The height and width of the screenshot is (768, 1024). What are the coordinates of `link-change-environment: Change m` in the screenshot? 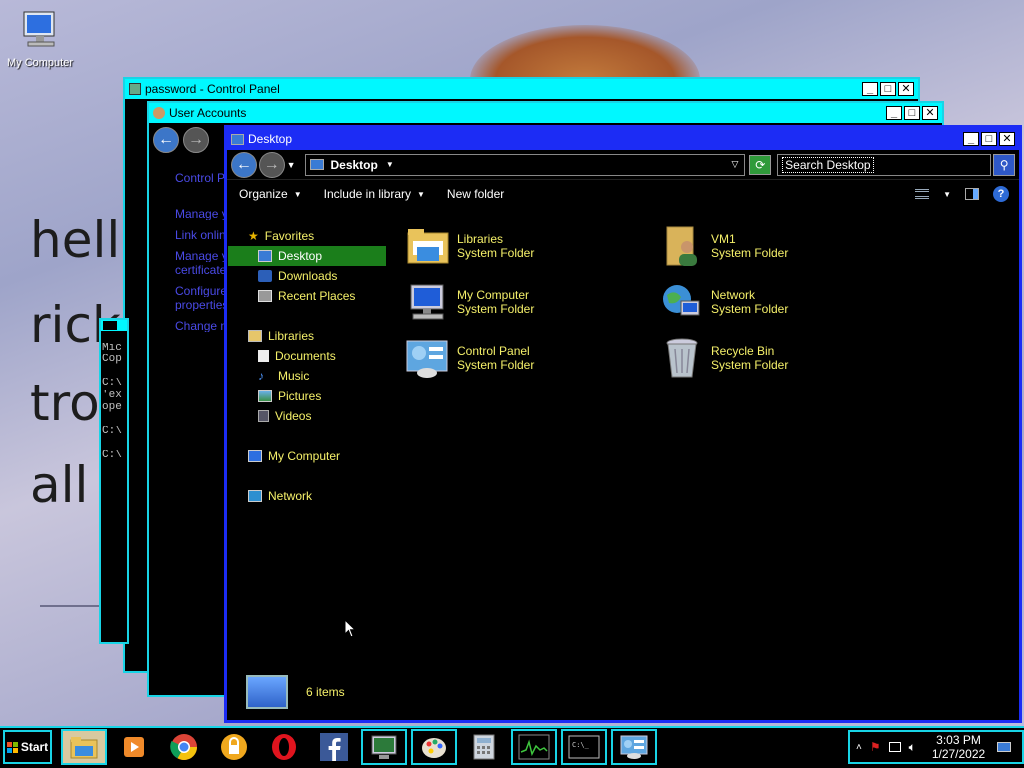 It's located at (200, 326).